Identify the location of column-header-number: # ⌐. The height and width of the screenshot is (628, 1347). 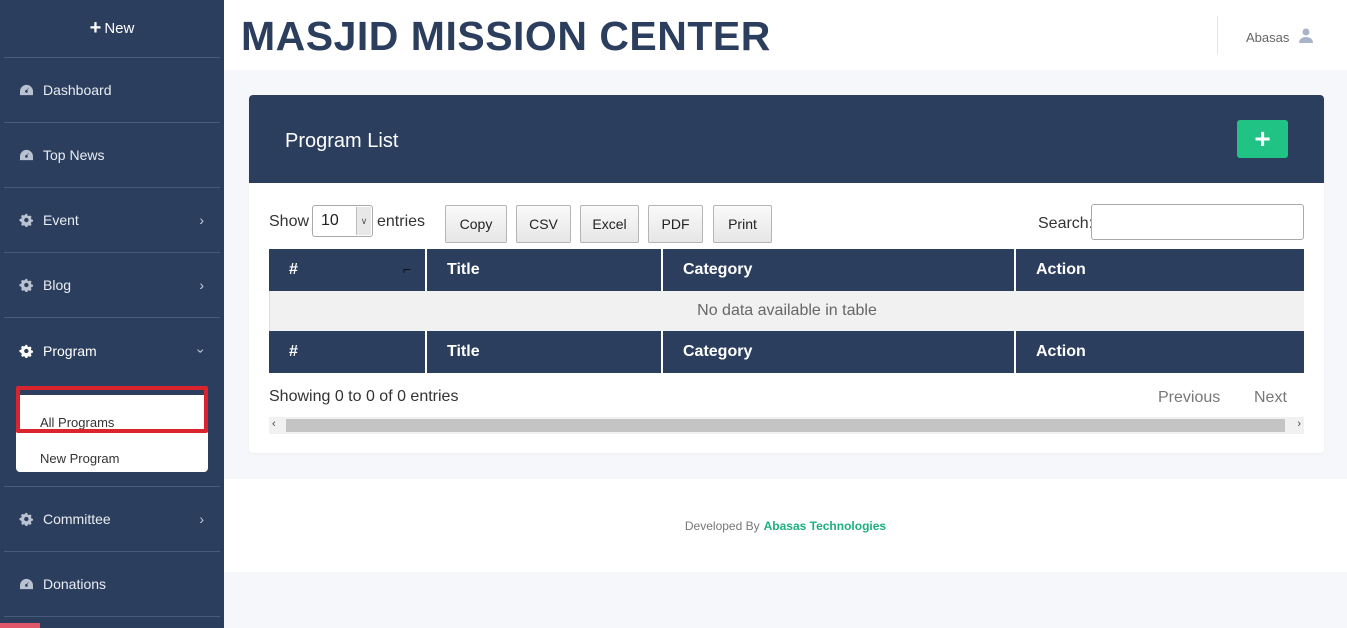
(348, 270).